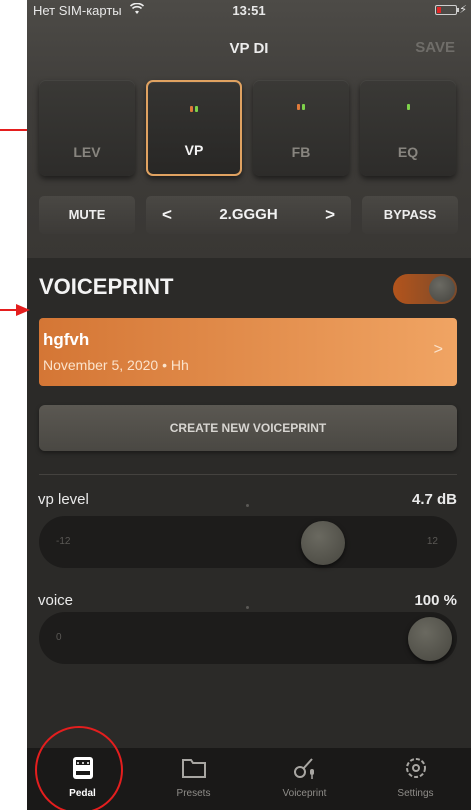  Describe the element at coordinates (87, 215) in the screenshot. I see `mute-button: MUTE` at that location.